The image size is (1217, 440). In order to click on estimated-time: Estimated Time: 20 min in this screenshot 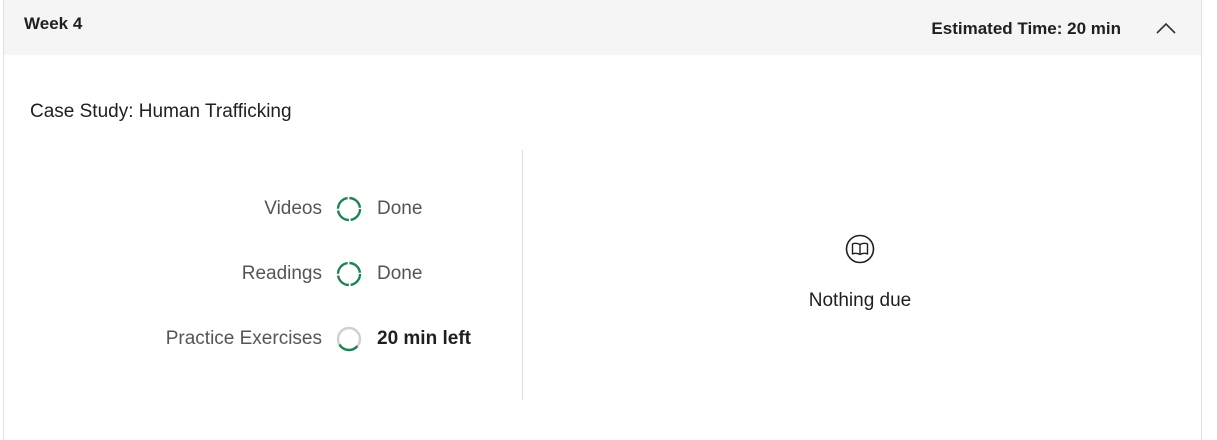, I will do `click(1026, 28)`.